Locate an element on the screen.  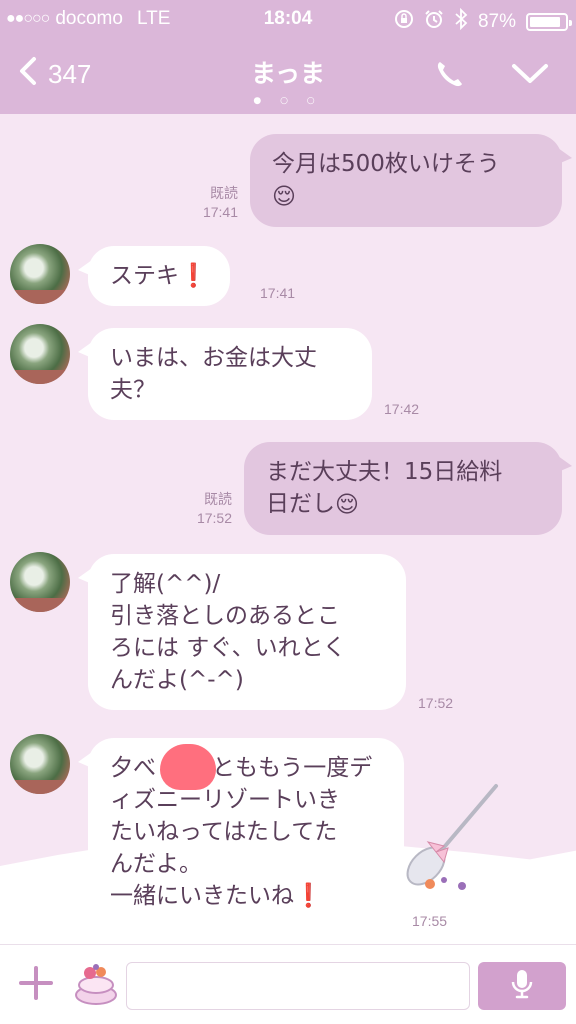
message-bubble-outgoing: まだ大丈夫！15日給料 日だし😌 is located at coordinates (408, 488).